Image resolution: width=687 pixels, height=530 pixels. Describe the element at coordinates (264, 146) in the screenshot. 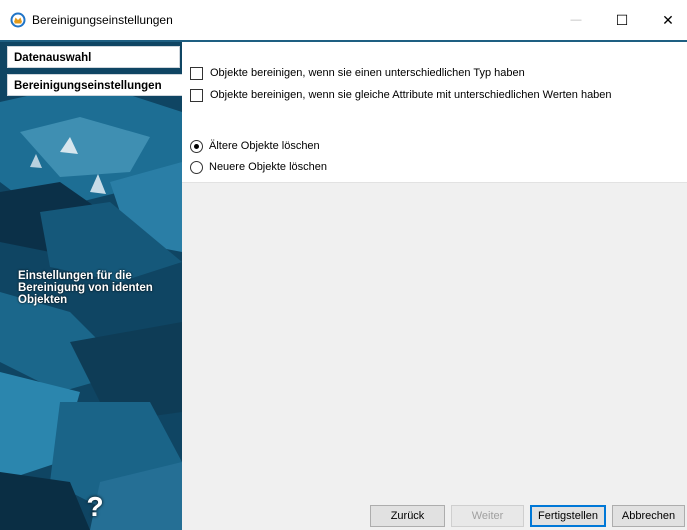

I see `radio-delete-older-label: Ältere Objekte löschen` at that location.